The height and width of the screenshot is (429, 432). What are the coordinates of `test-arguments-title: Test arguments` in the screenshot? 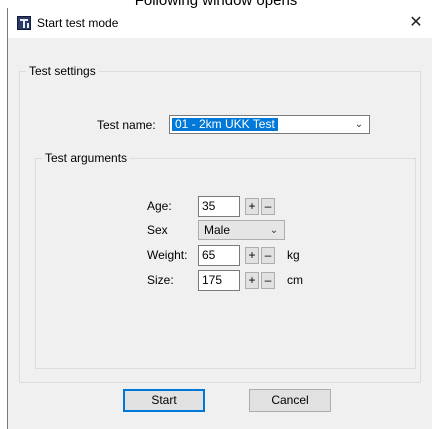 It's located at (86, 158).